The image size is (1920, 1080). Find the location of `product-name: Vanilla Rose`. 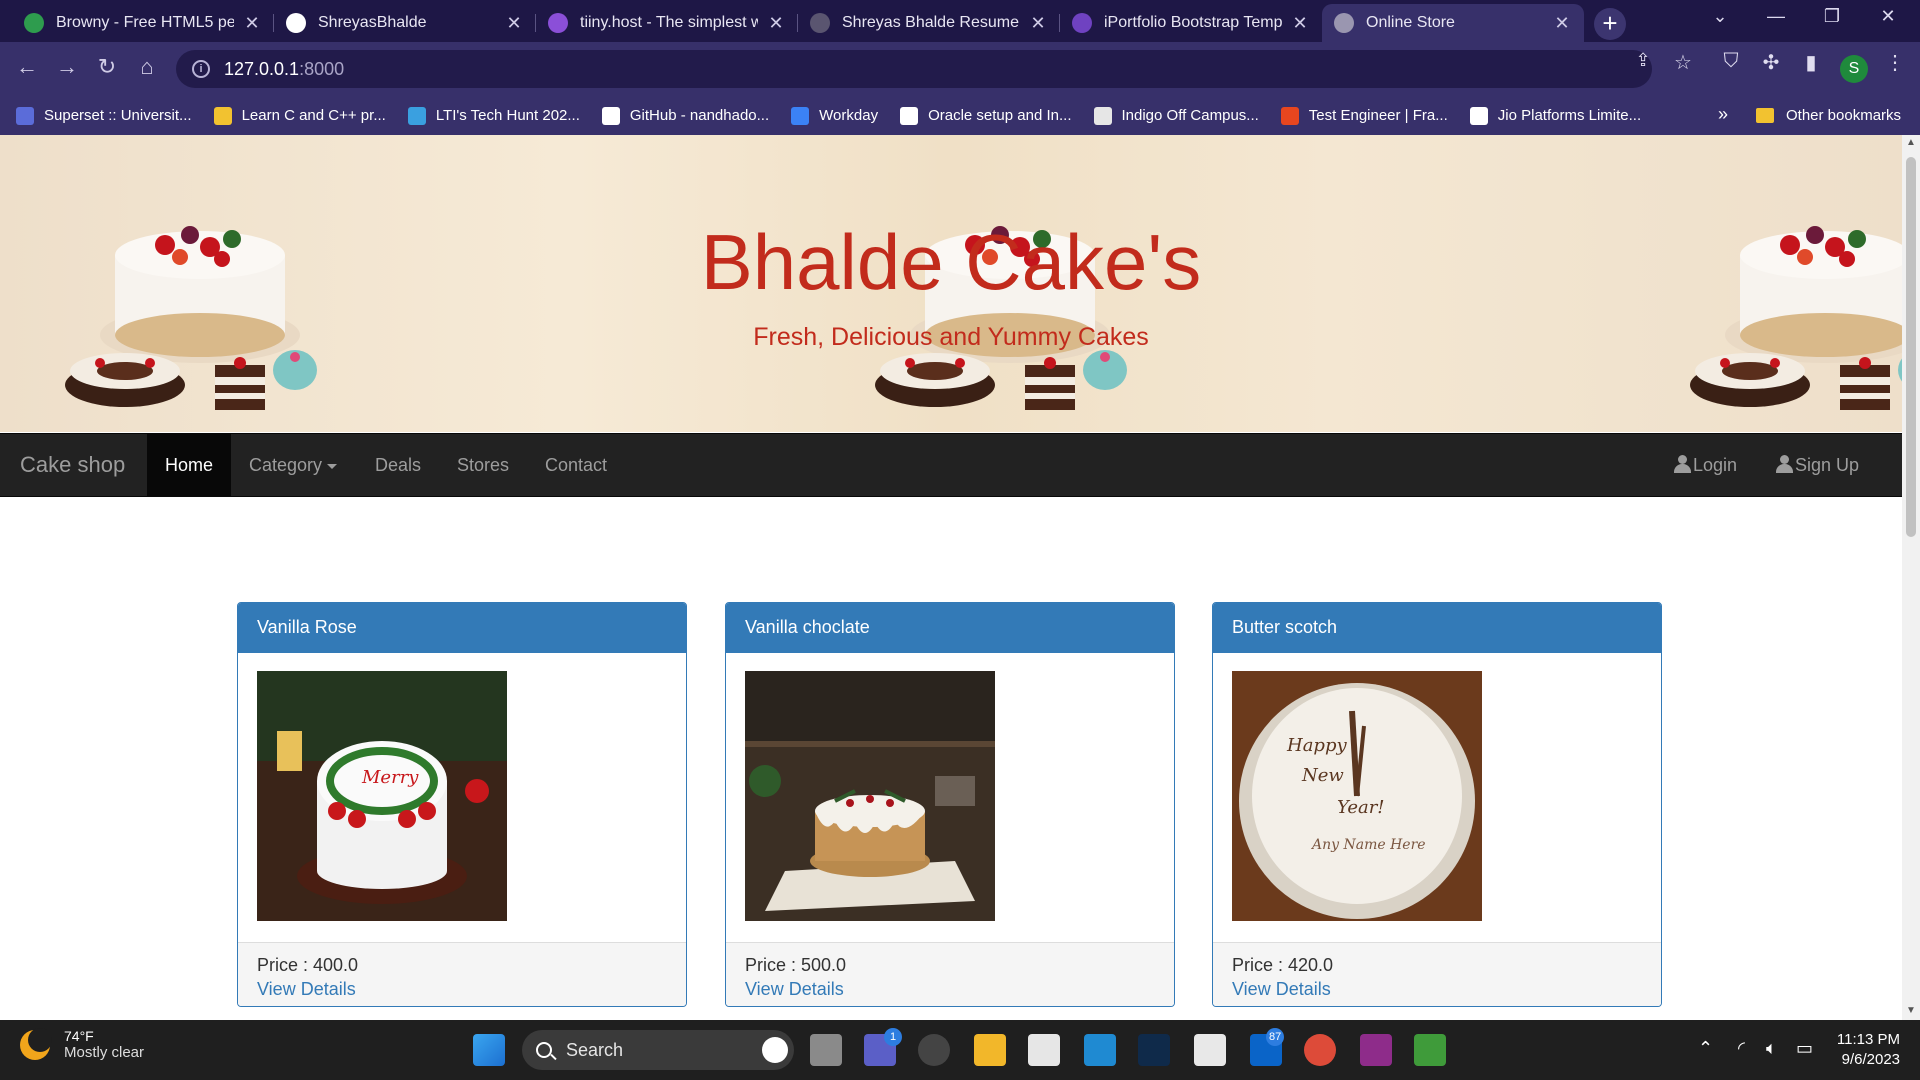

product-name: Vanilla Rose is located at coordinates (462, 628).